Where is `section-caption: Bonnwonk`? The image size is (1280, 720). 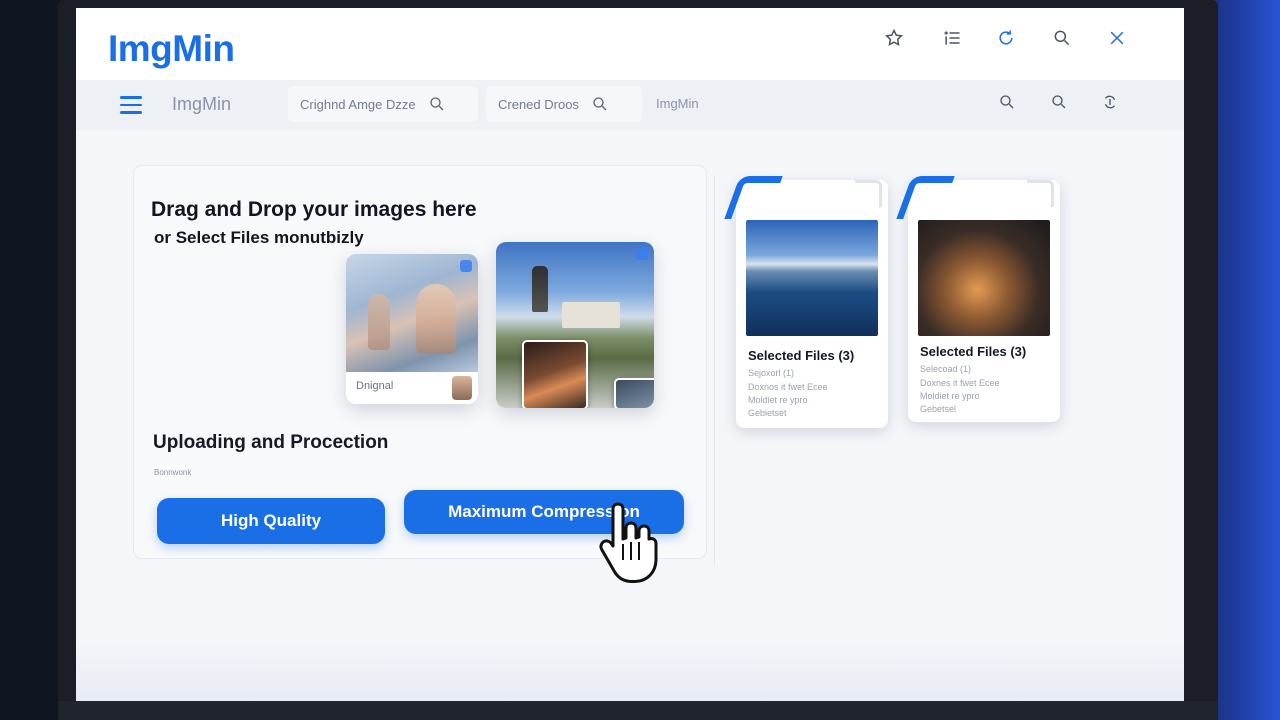
section-caption: Bonnwonk is located at coordinates (173, 472).